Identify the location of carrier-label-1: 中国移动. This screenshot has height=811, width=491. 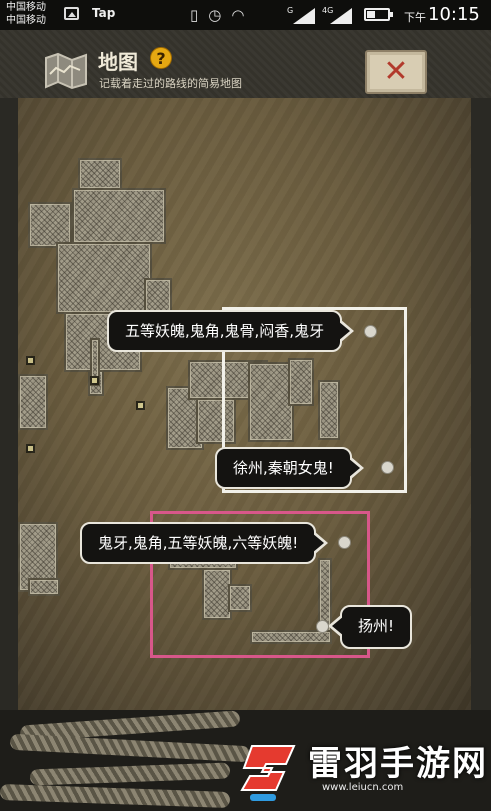
(26, 7).